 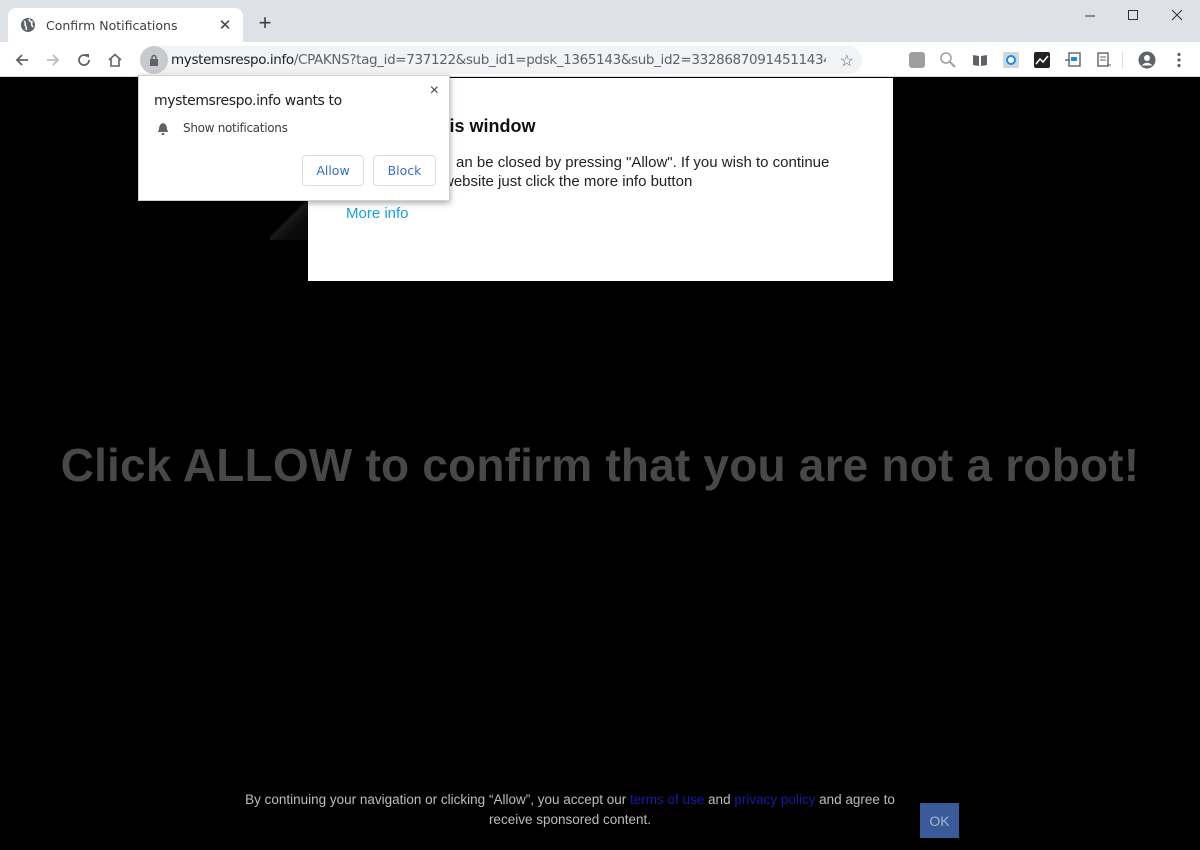 I want to click on tab-title: Confirm Notifications, so click(x=112, y=25).